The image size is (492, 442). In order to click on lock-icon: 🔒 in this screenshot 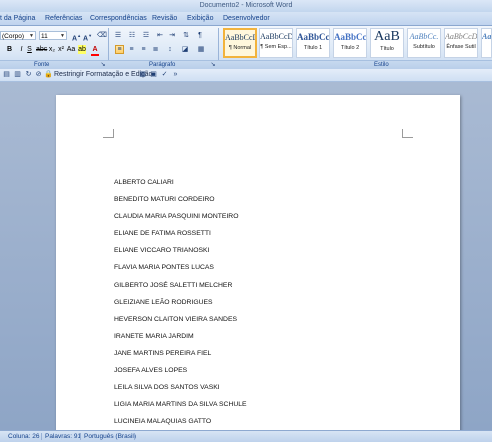, I will do `click(48, 74)`.